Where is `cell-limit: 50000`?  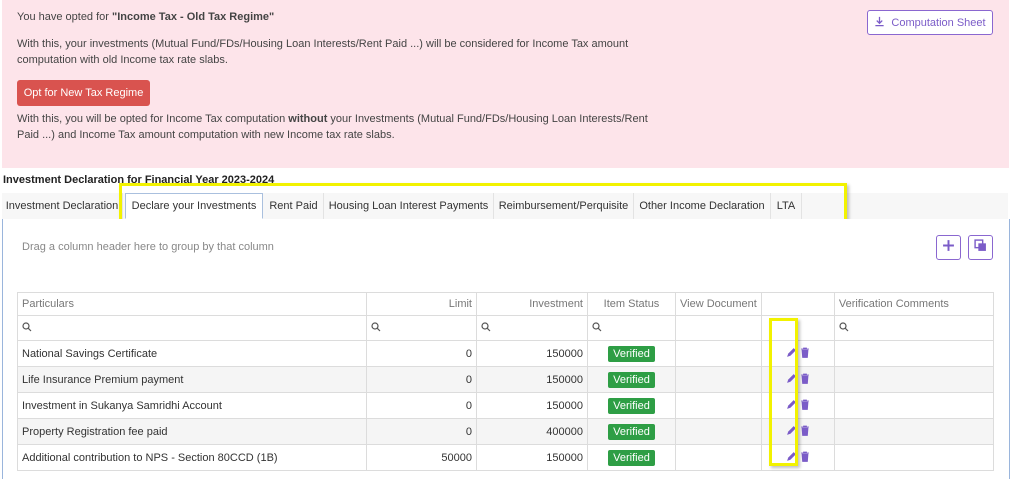 cell-limit: 50000 is located at coordinates (421, 457).